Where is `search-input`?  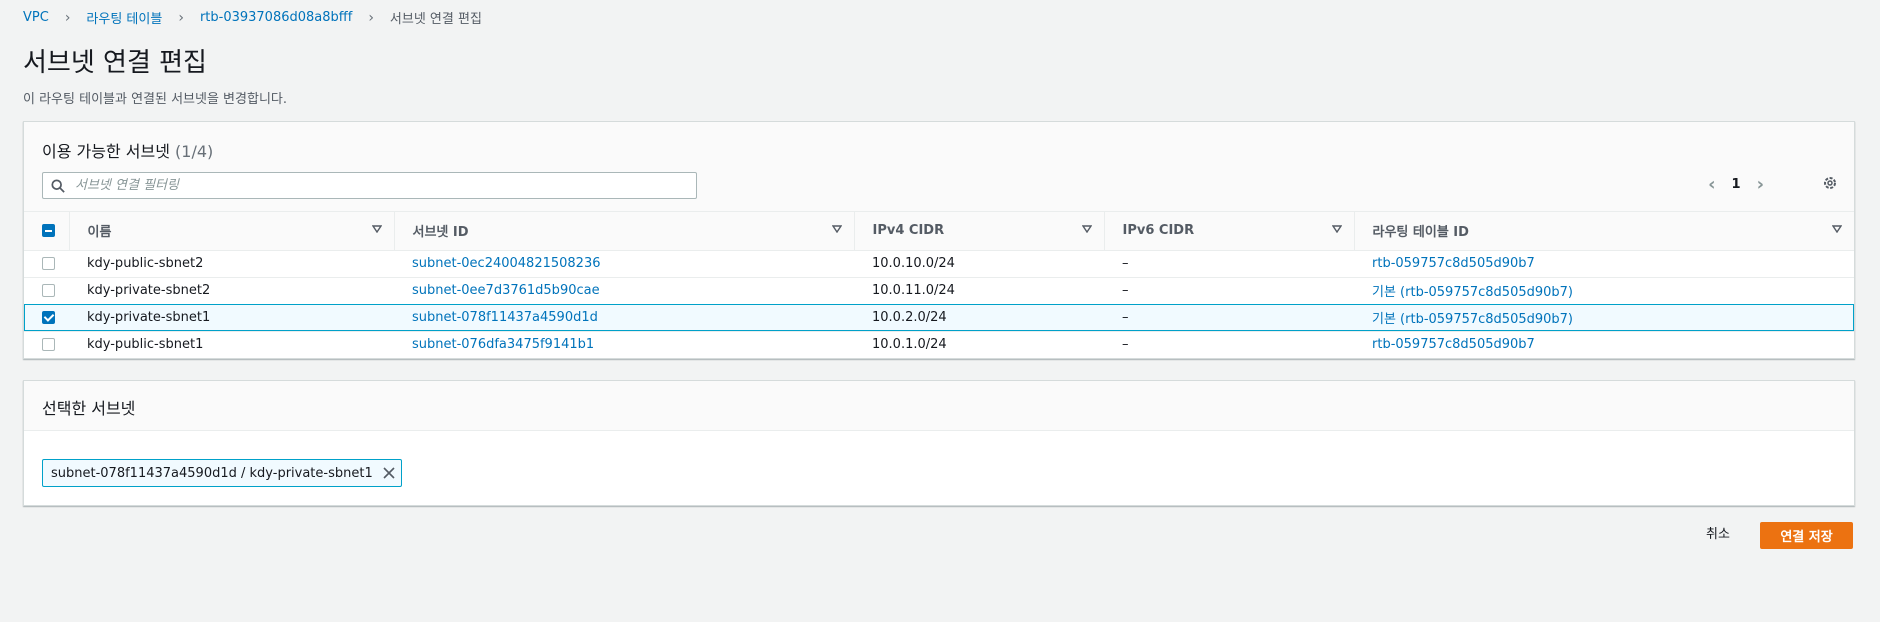 search-input is located at coordinates (373, 185).